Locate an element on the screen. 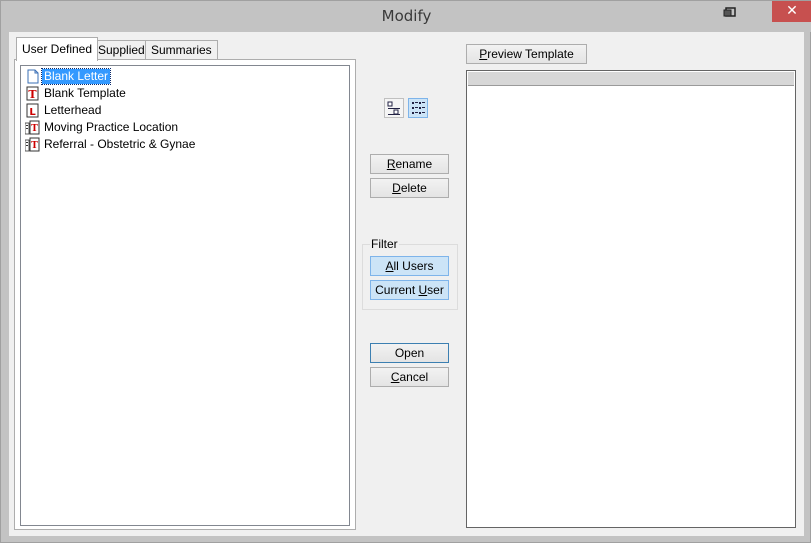 The width and height of the screenshot is (811, 543). window-title: Modify is located at coordinates (406, 16).